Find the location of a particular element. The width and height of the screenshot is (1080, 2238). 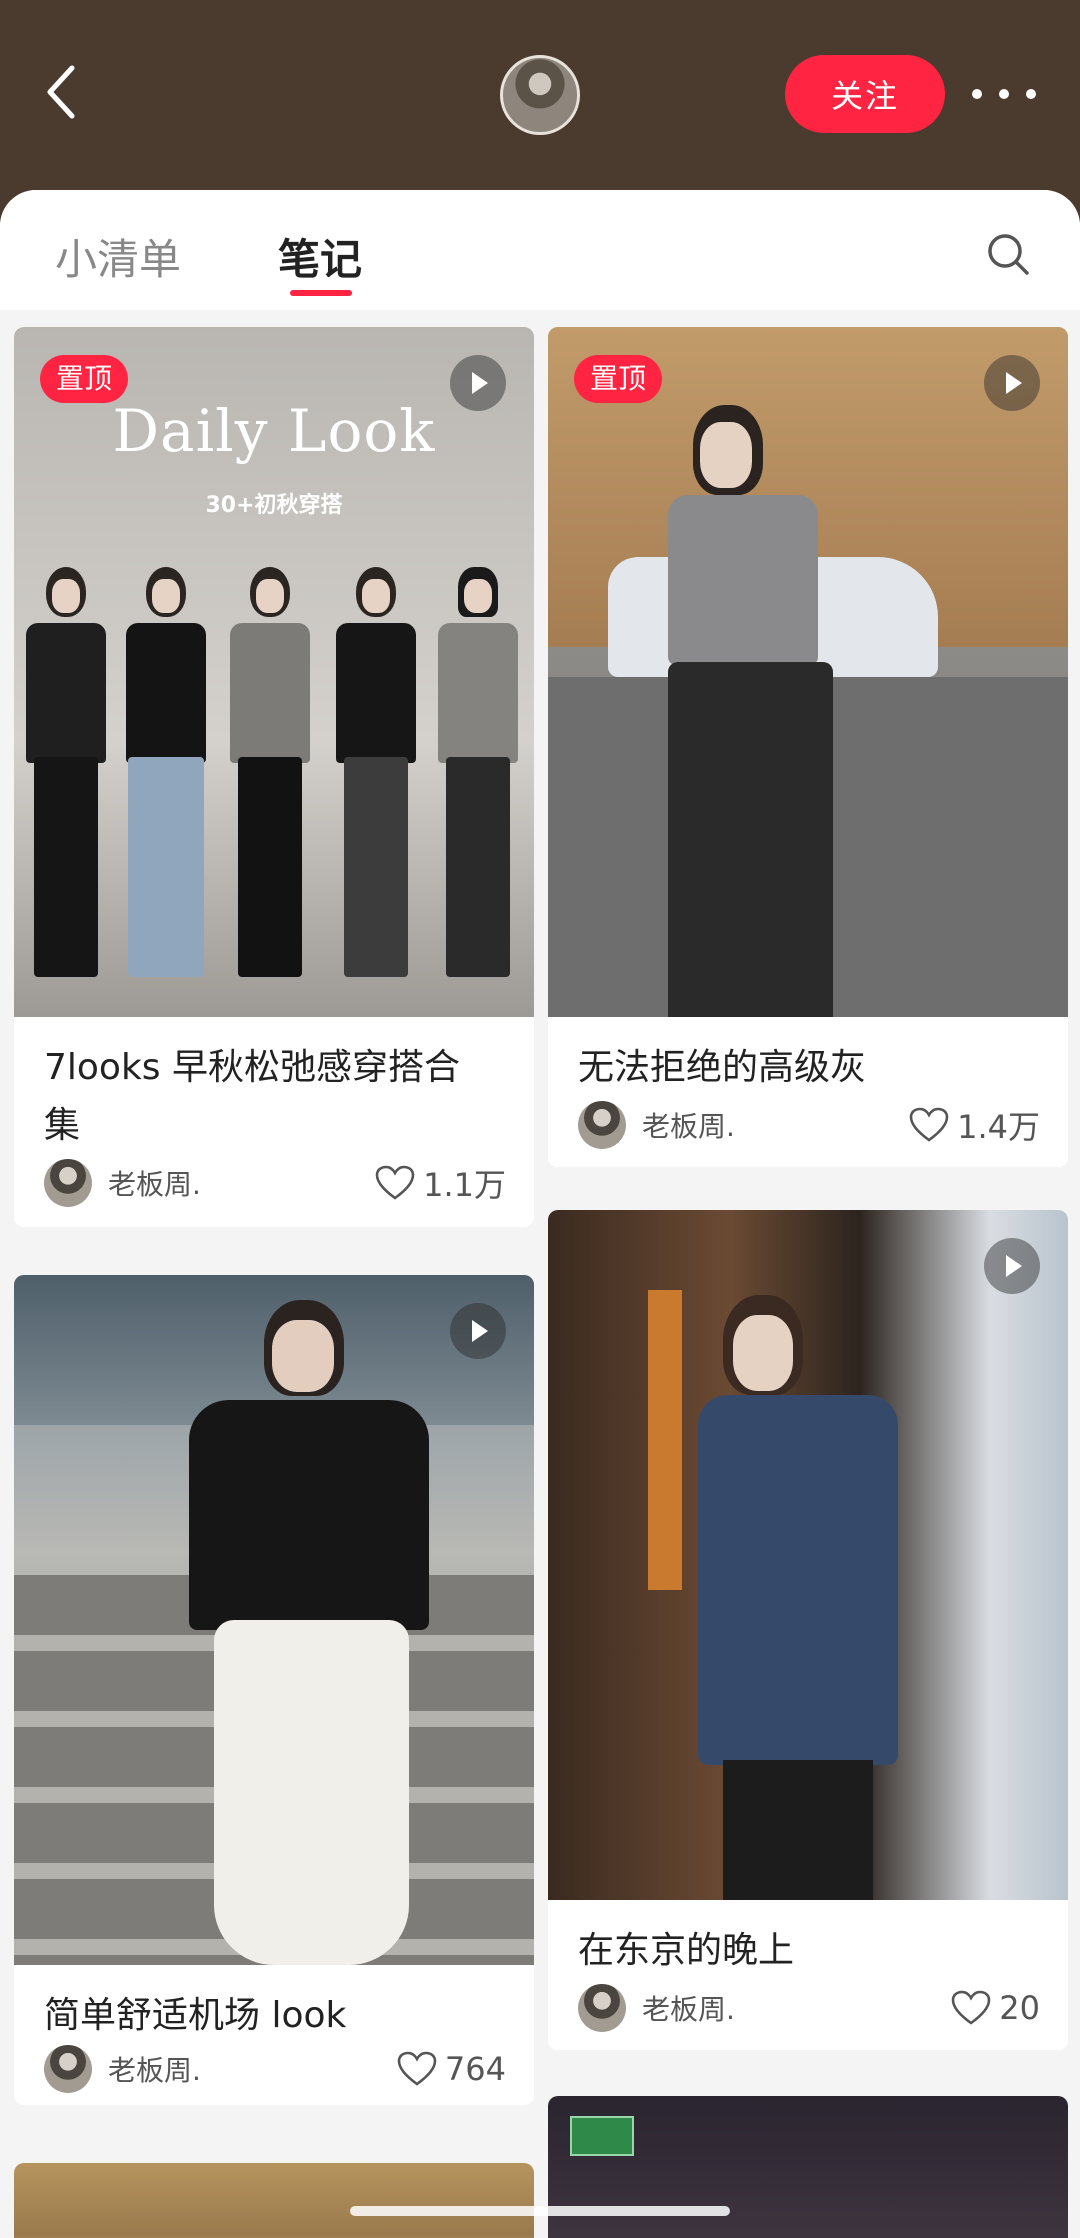

note-meta: 老板周. 1.4万 is located at coordinates (809, 1125).